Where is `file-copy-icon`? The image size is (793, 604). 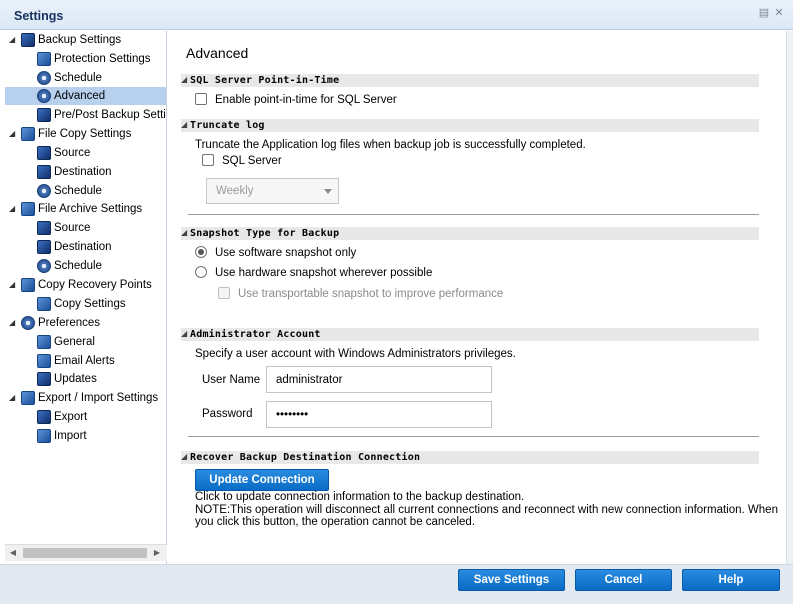
file-copy-icon is located at coordinates (28, 134).